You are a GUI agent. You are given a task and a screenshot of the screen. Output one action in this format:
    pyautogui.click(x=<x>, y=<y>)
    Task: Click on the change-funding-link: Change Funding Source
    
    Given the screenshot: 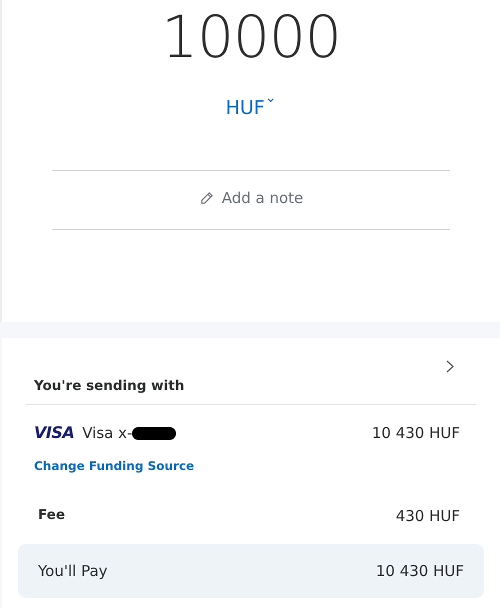 What is the action you would take?
    pyautogui.click(x=114, y=466)
    